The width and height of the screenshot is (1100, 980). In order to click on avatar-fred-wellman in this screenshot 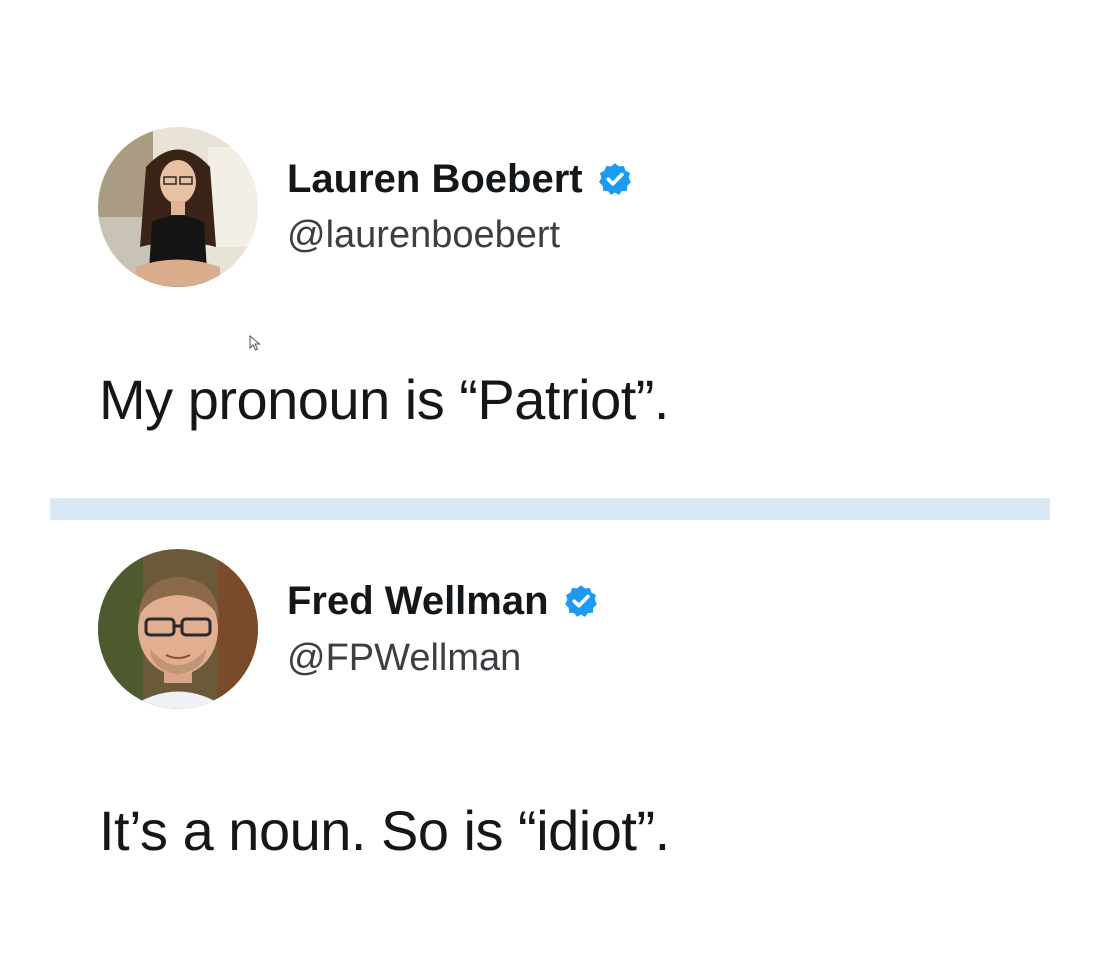, I will do `click(178, 629)`.